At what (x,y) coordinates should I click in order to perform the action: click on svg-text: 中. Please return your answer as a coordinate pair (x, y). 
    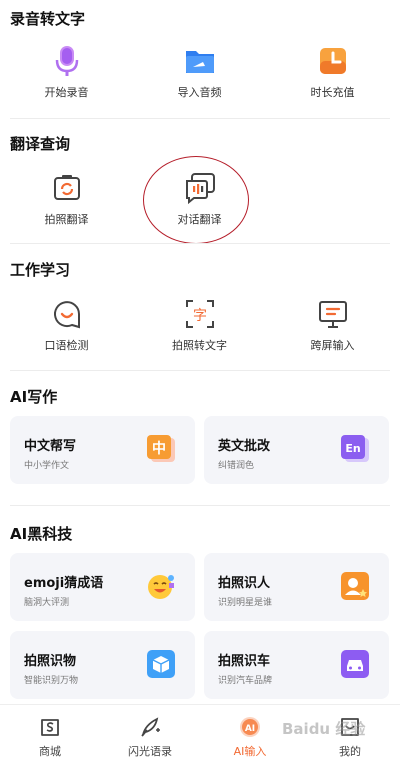
    Looking at the image, I should click on (159, 448).